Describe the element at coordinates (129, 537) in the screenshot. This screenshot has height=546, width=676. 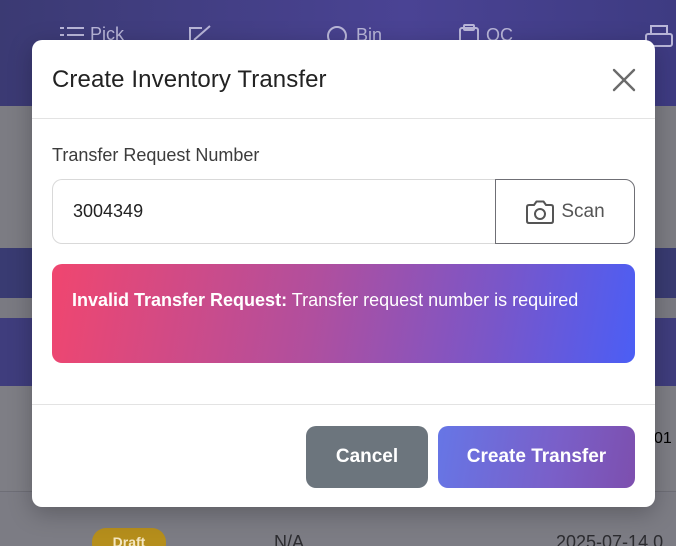
I see `status-badge: Draft` at that location.